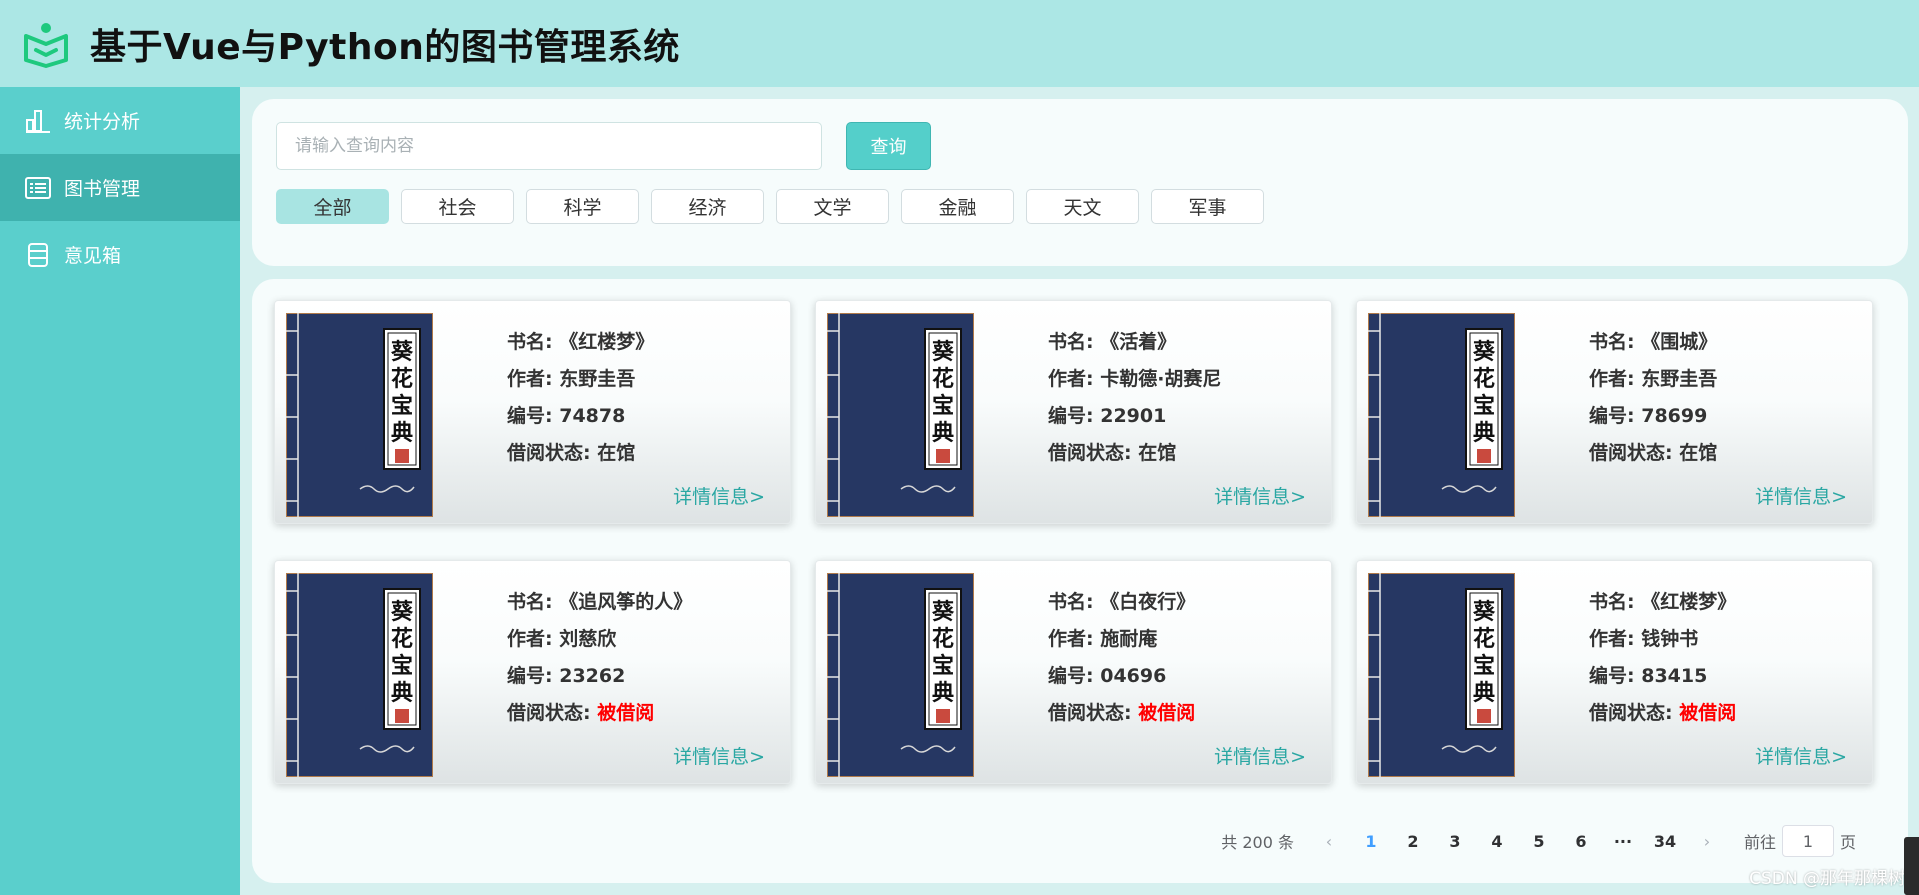 This screenshot has height=895, width=1919. Describe the element at coordinates (457, 206) in the screenshot. I see `category-society: 社会` at that location.